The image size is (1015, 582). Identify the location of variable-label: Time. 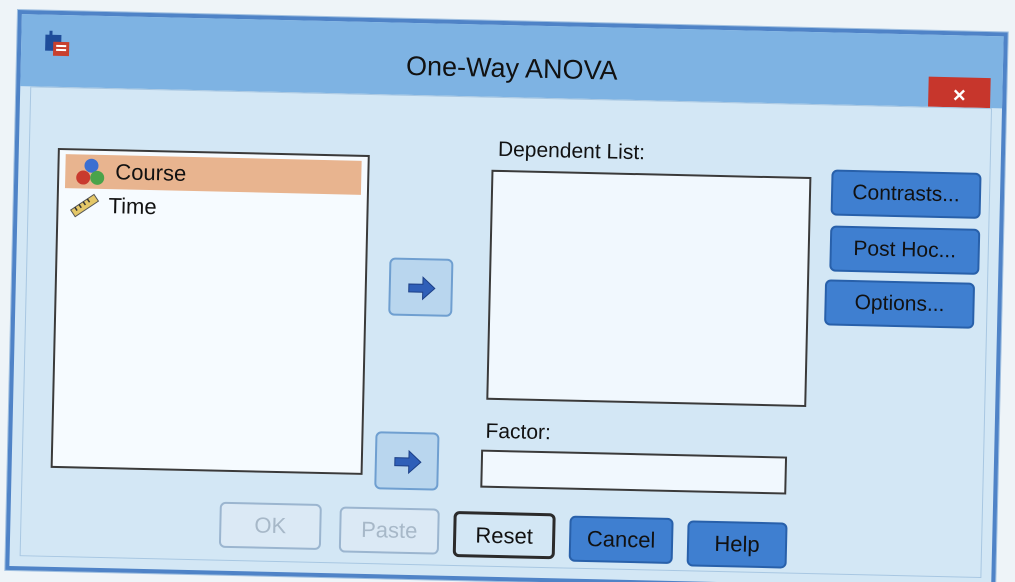
(132, 206).